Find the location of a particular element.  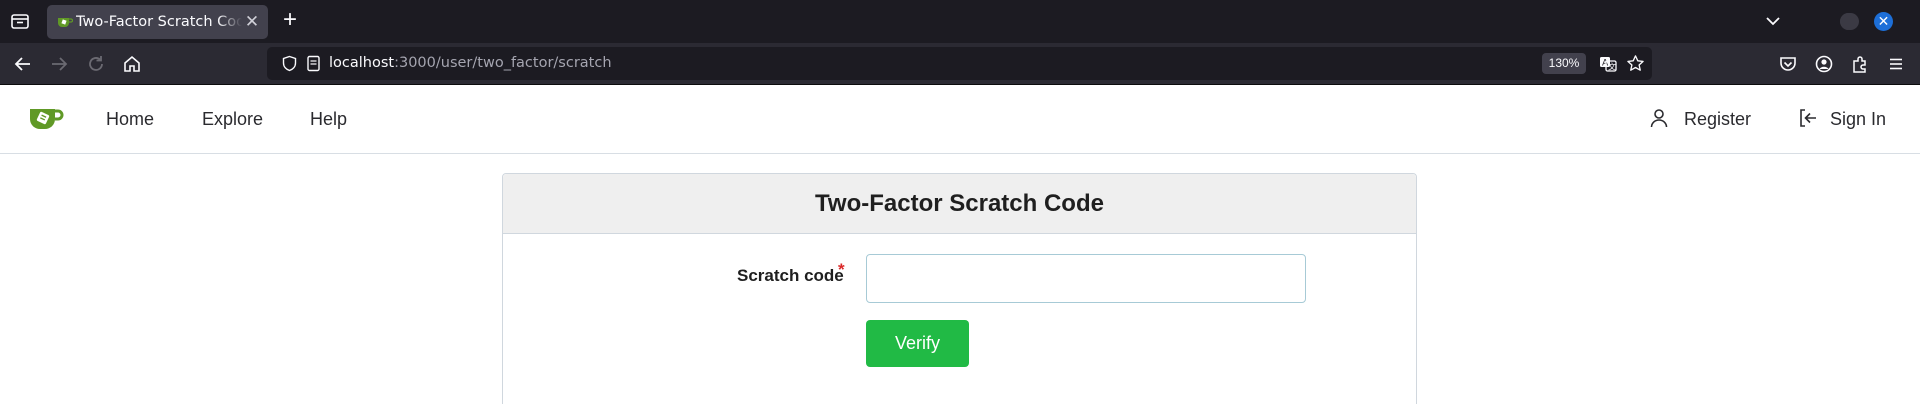

page-title: Two-Factor Scratch Code is located at coordinates (959, 203).